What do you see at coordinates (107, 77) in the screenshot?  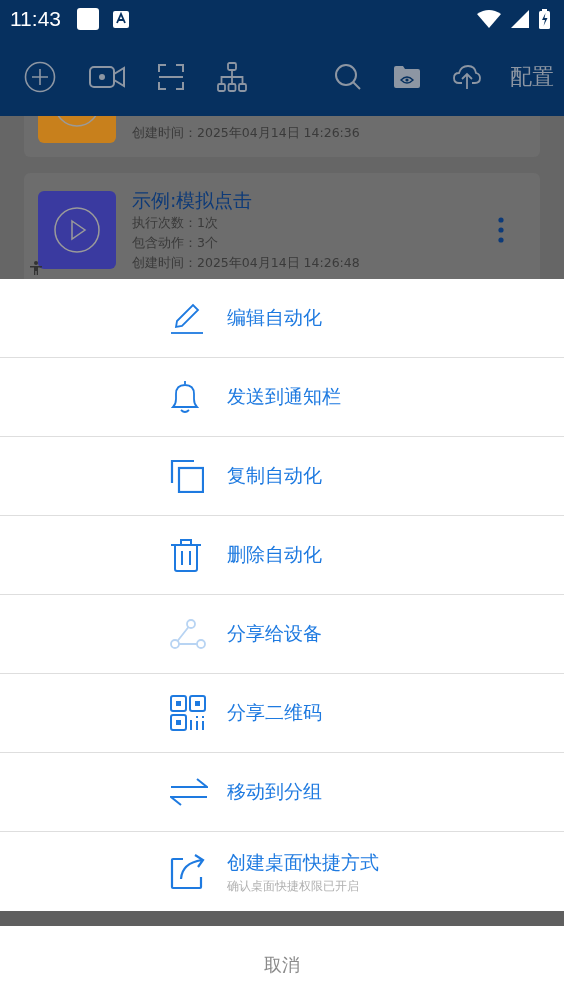 I see `video-camera-icon` at bounding box center [107, 77].